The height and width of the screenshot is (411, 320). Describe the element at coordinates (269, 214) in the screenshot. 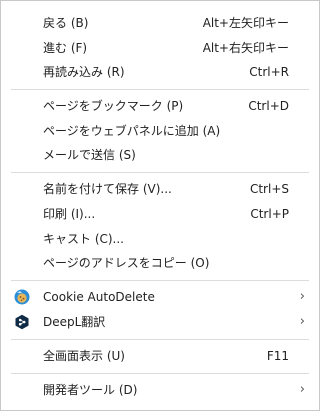

I see `menu-item-shortcut: Ctrl+P` at that location.